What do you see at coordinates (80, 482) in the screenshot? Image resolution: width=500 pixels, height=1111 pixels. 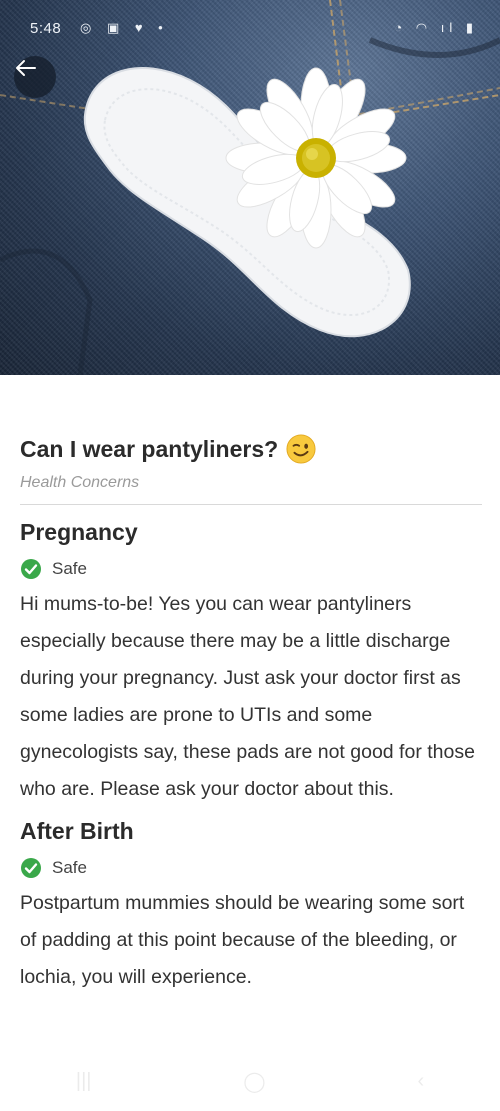 I see `article-category: Health Concerns` at bounding box center [80, 482].